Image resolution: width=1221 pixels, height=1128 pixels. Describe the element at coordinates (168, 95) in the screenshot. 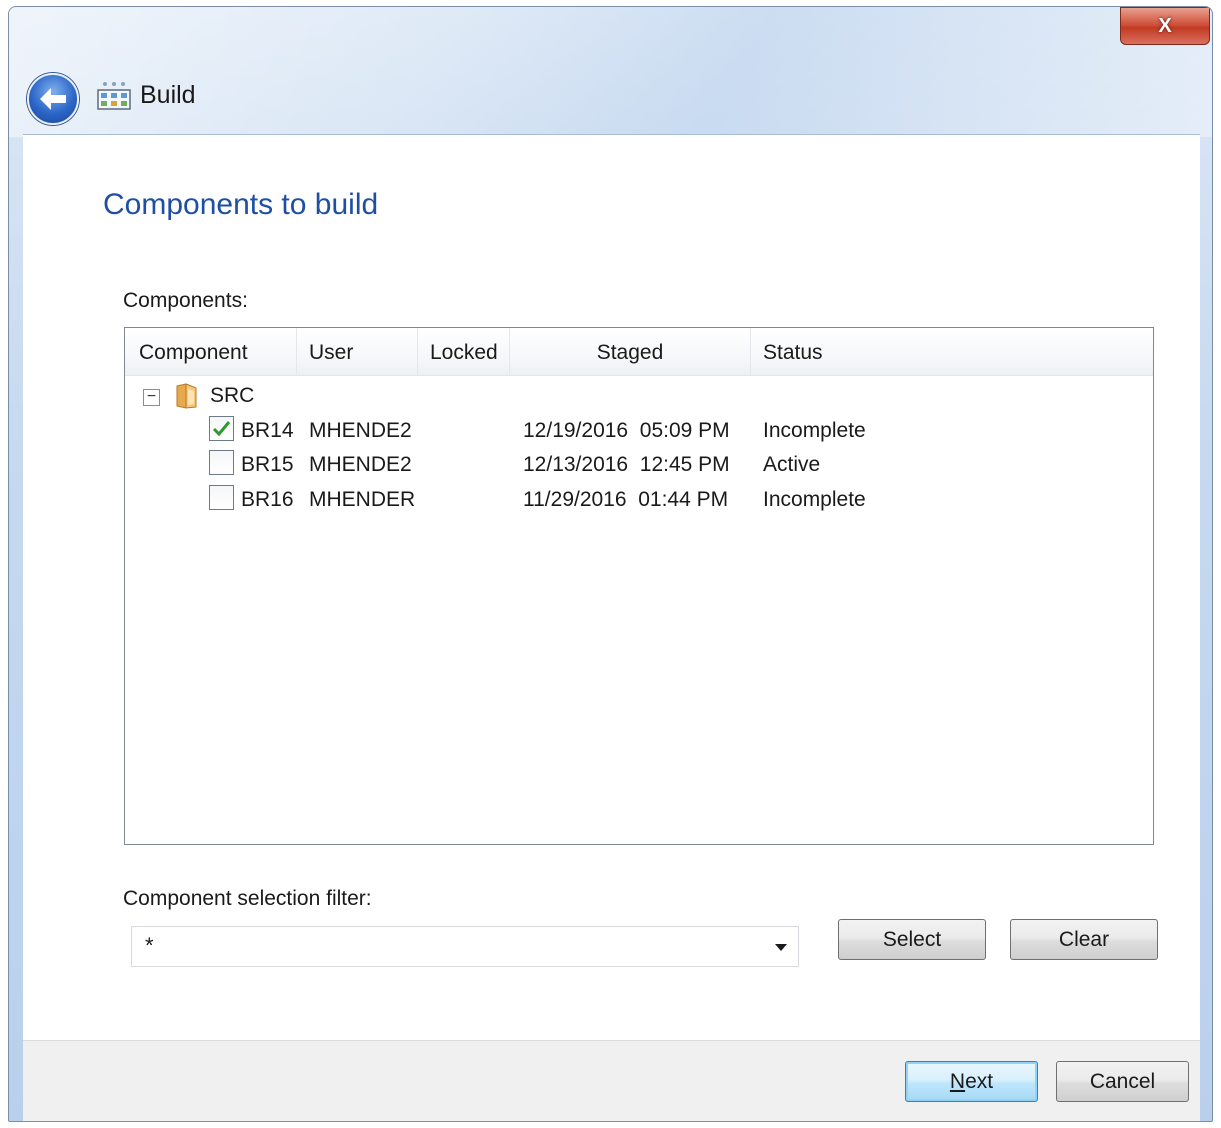

I see `window-title: Build` at that location.